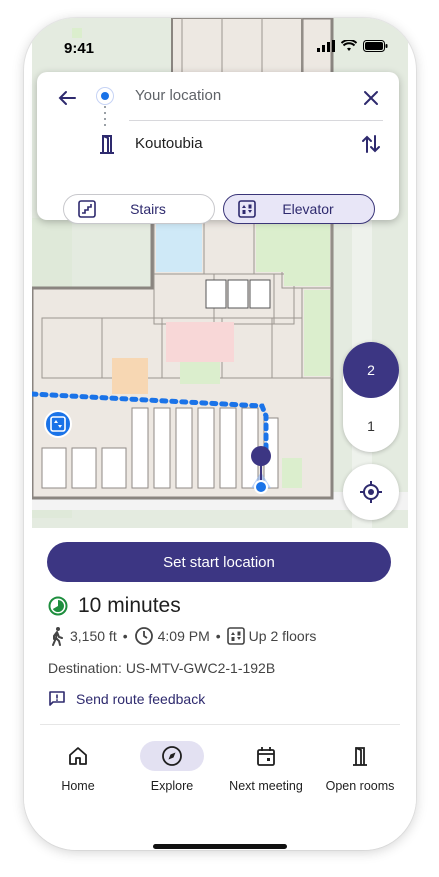  I want to click on destination-input: Koutoubia, so click(169, 143).